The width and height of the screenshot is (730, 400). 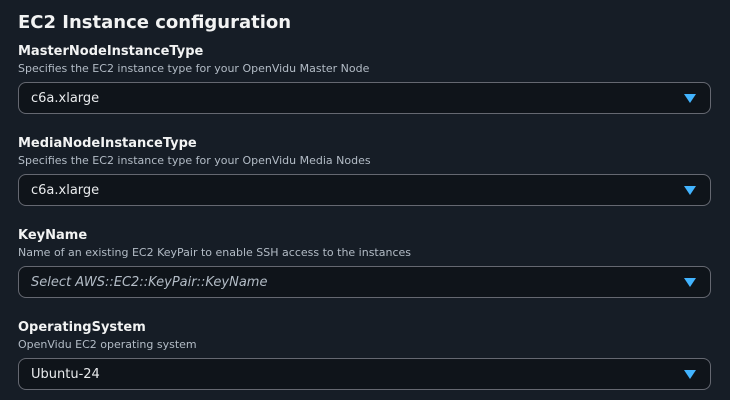 What do you see at coordinates (364, 374) in the screenshot?
I see `operating-system-select: Ubuntu-24` at bounding box center [364, 374].